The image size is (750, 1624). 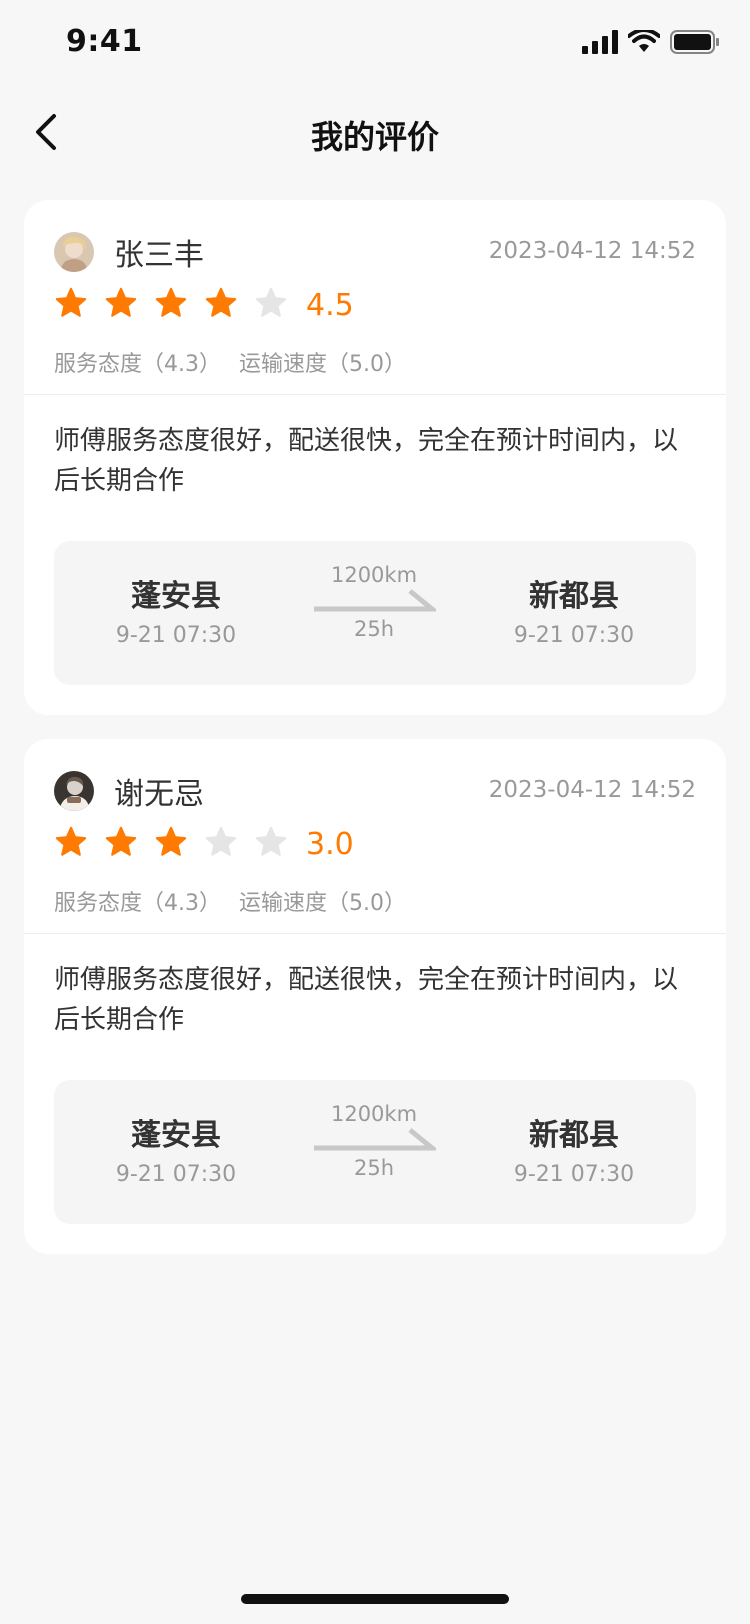 I want to click on nav-bar: 我的评价, so click(x=375, y=132).